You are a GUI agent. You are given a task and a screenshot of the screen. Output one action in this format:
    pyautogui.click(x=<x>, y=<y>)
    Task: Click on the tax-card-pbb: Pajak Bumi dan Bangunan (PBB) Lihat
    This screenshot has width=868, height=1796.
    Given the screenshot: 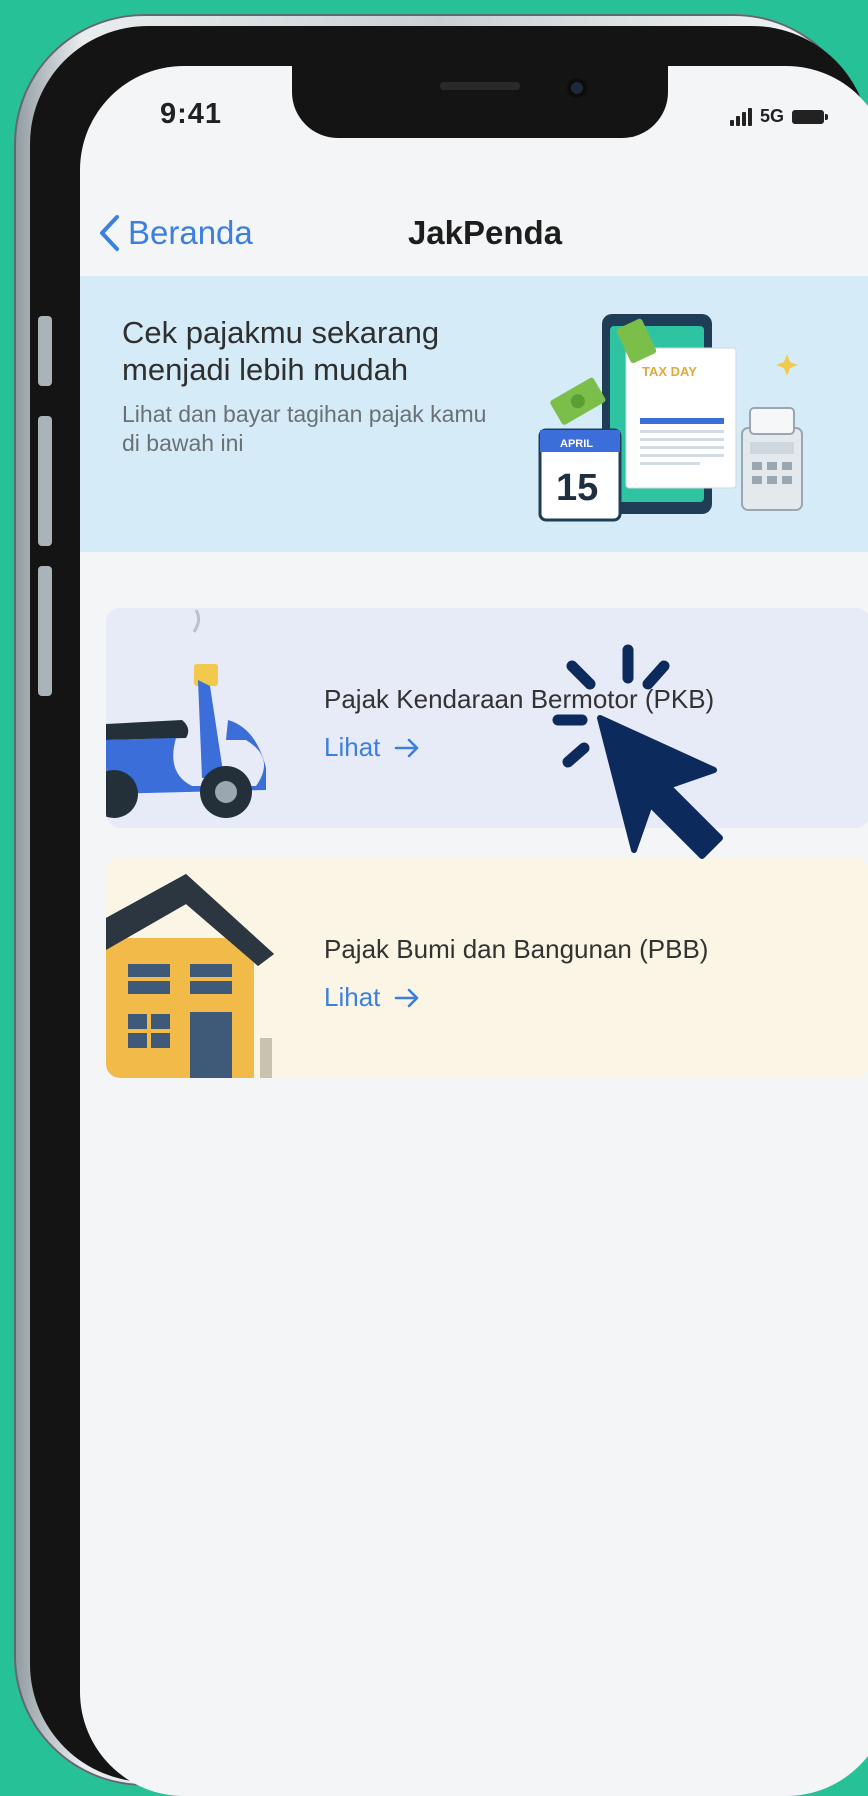 What is the action you would take?
    pyautogui.click(x=487, y=968)
    